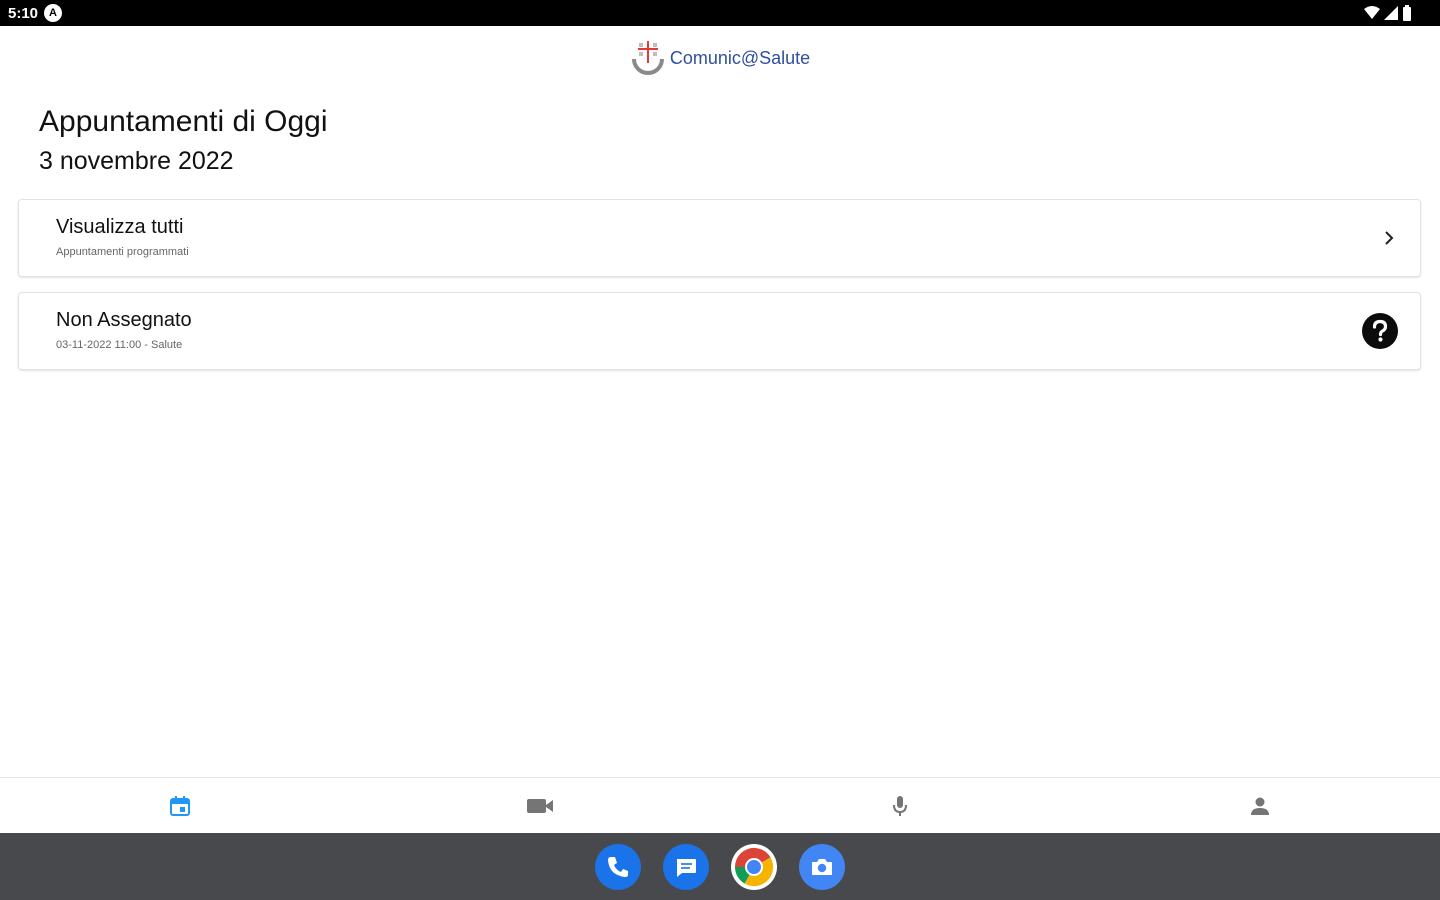  I want to click on notification-icon: A, so click(53, 13).